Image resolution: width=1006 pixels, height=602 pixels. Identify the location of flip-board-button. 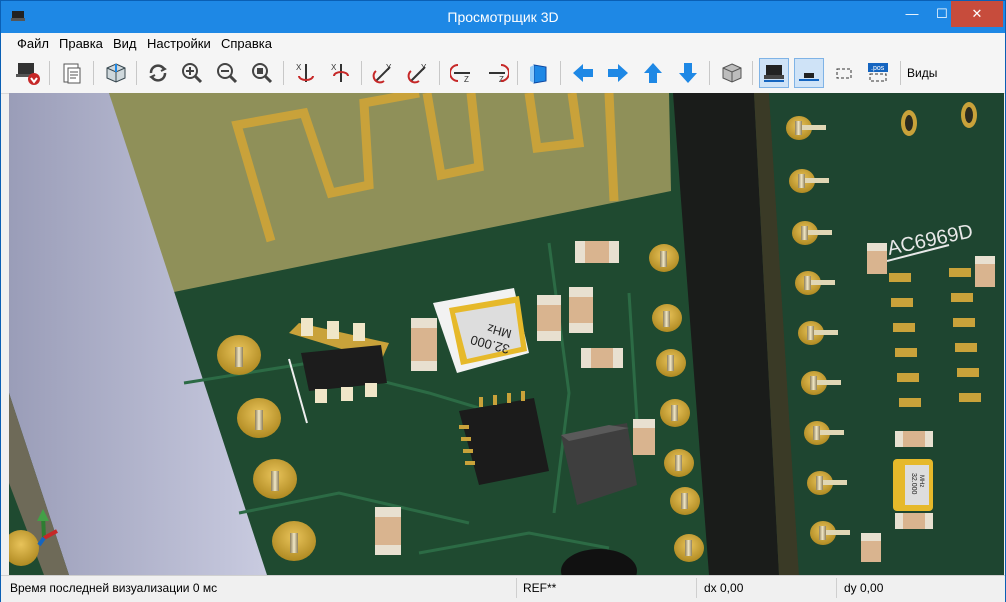
(540, 73).